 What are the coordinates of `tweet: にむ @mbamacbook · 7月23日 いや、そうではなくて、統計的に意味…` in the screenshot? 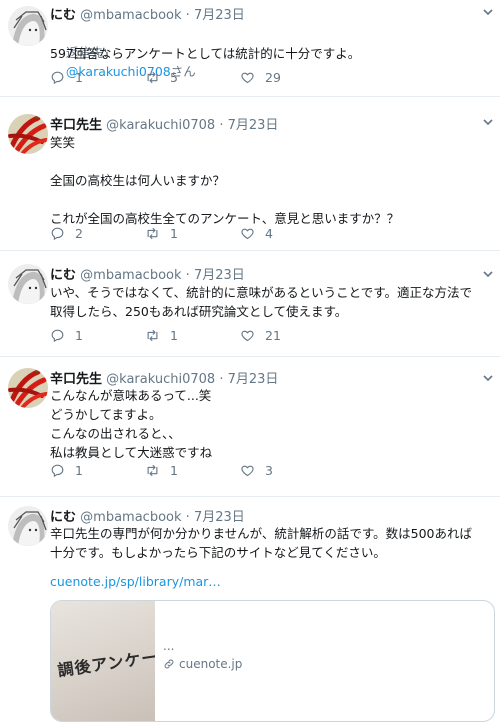 It's located at (250, 307).